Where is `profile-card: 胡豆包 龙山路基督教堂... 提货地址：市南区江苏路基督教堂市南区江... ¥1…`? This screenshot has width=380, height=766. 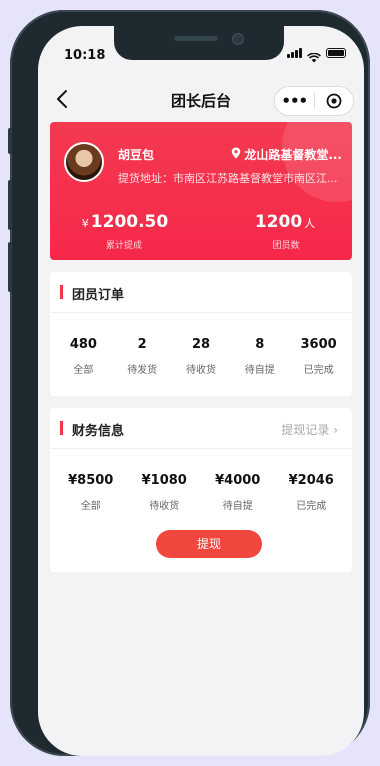 profile-card: 胡豆包 龙山路基督教堂... 提货地址：市南区江苏路基督教堂市南区江... ¥1… is located at coordinates (201, 191).